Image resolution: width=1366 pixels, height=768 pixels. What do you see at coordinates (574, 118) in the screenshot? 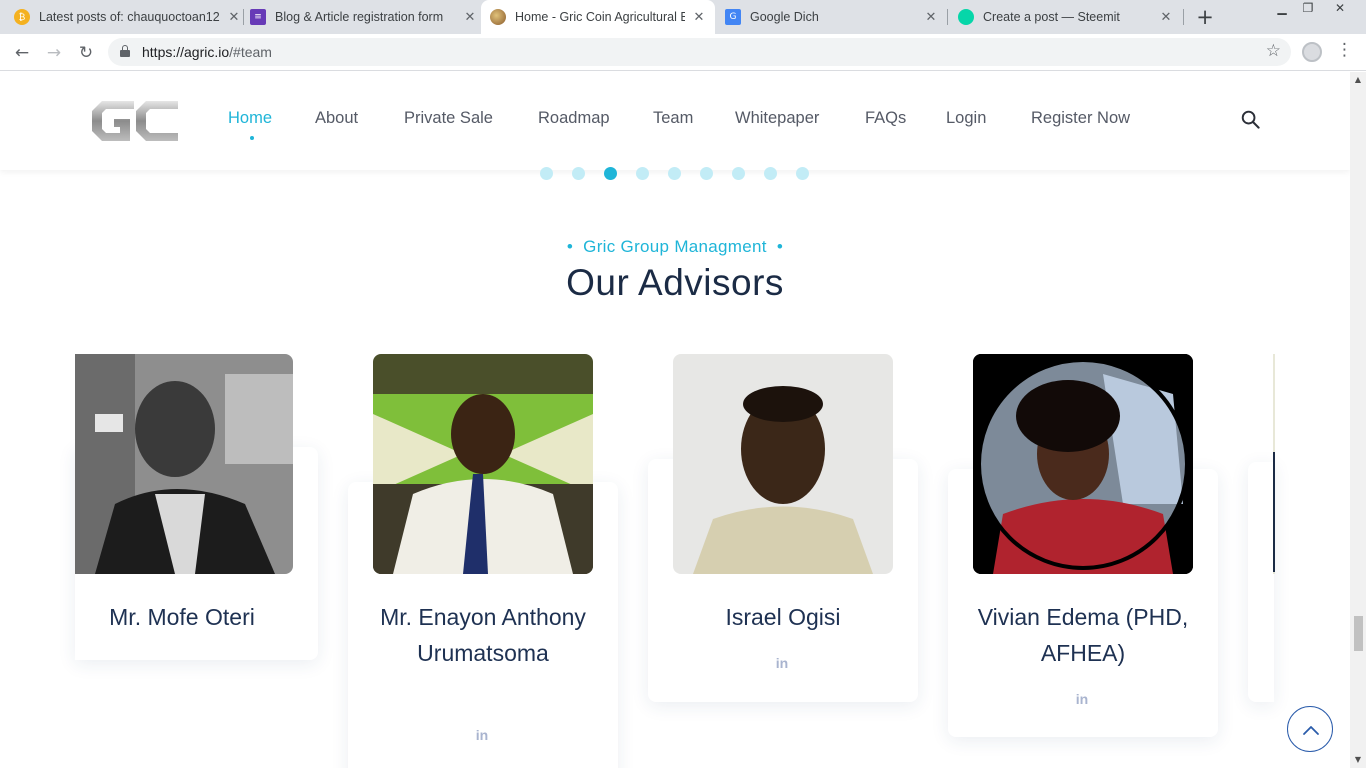
I see `nav-roadmap: Roadmap` at bounding box center [574, 118].